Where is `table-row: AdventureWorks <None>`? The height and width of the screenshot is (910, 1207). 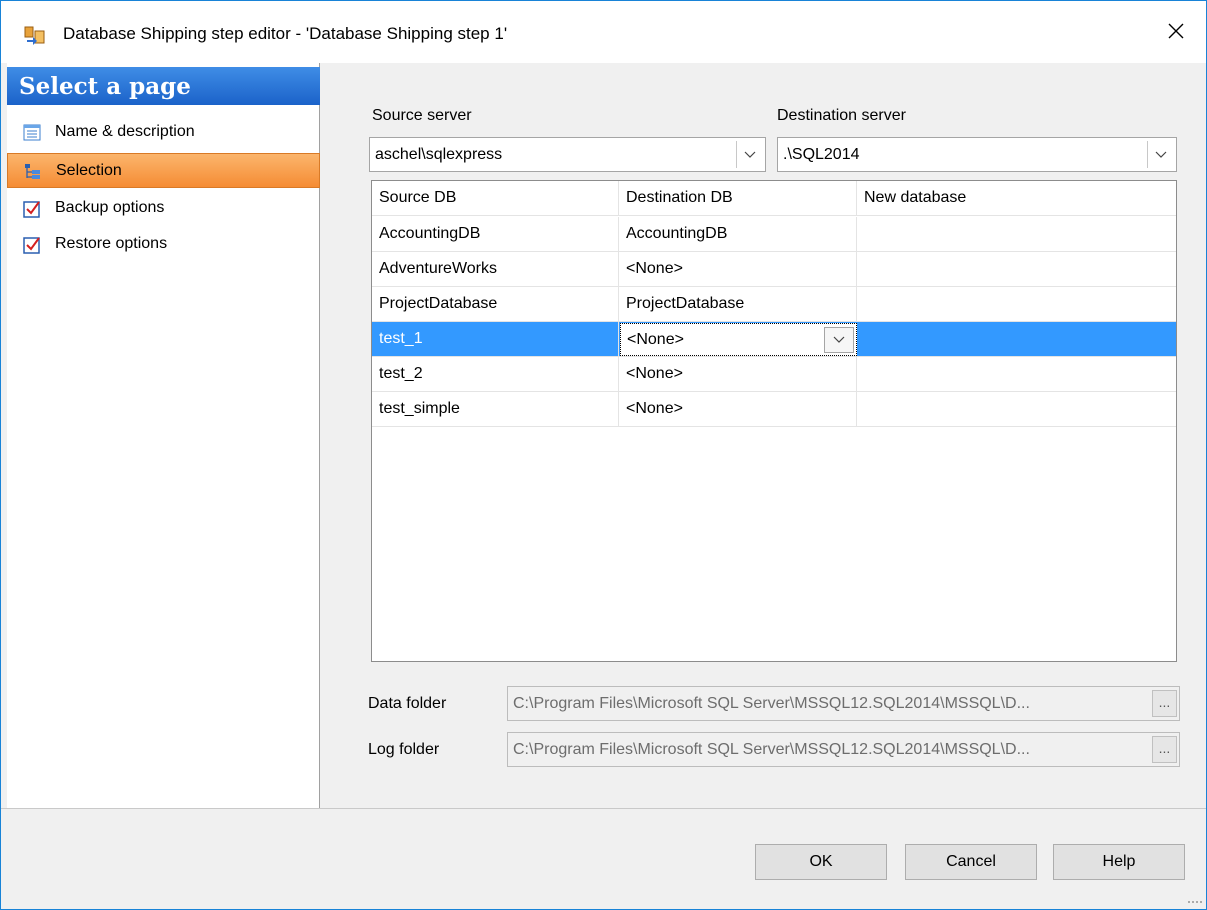
table-row: AdventureWorks <None> is located at coordinates (774, 269).